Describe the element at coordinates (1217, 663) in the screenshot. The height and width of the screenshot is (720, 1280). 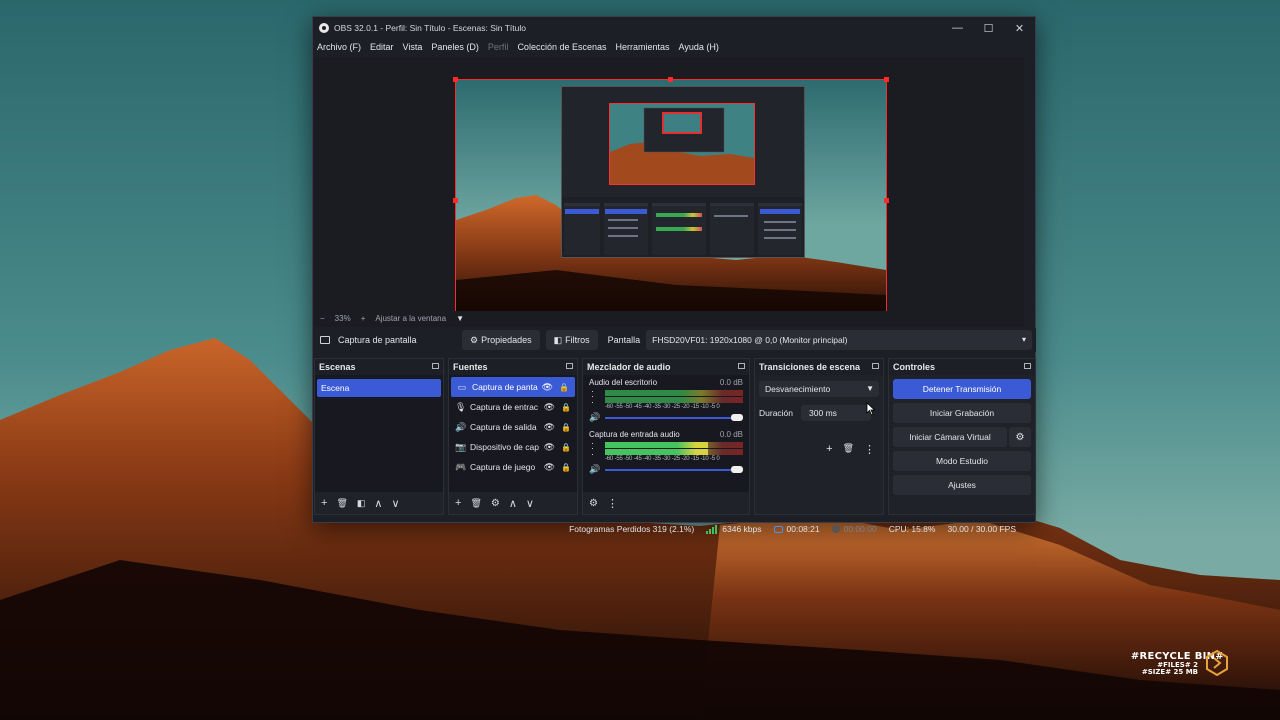
I see `recycle-bin-icon` at that location.